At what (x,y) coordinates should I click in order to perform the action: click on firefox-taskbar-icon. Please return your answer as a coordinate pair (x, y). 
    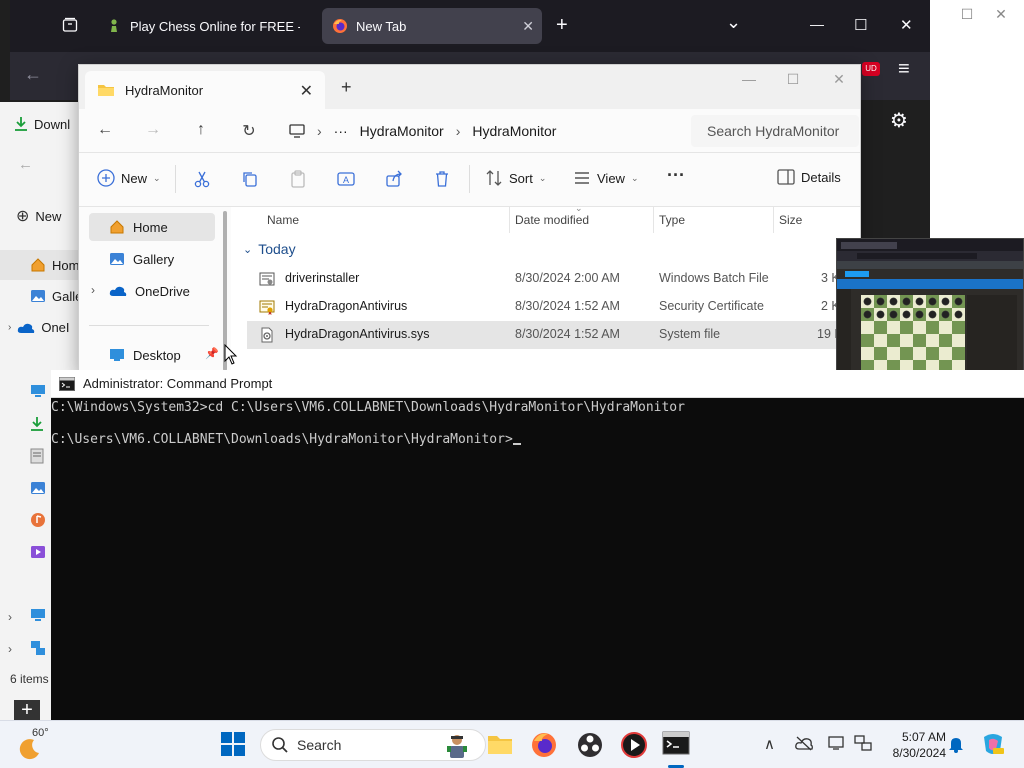
    Looking at the image, I should click on (544, 745).